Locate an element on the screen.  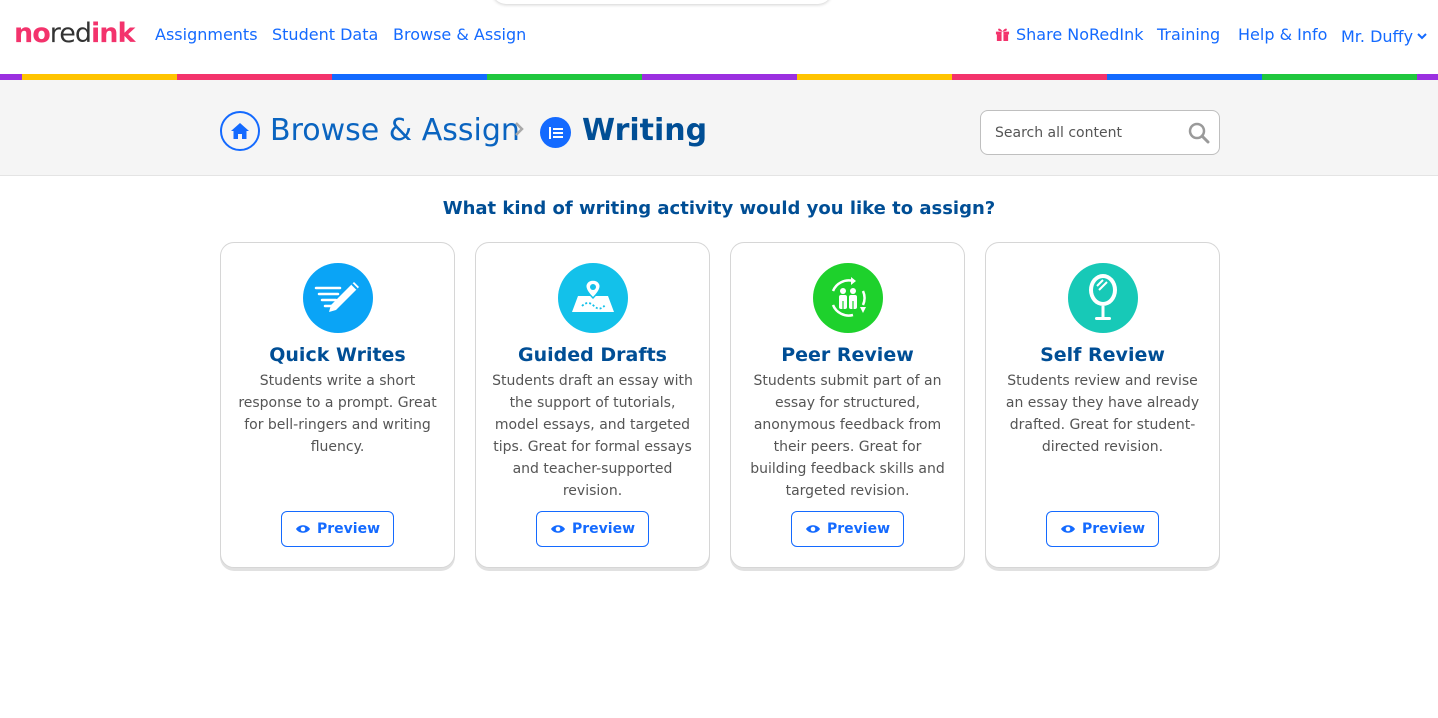
card-title: Guided Drafts is located at coordinates (592, 355).